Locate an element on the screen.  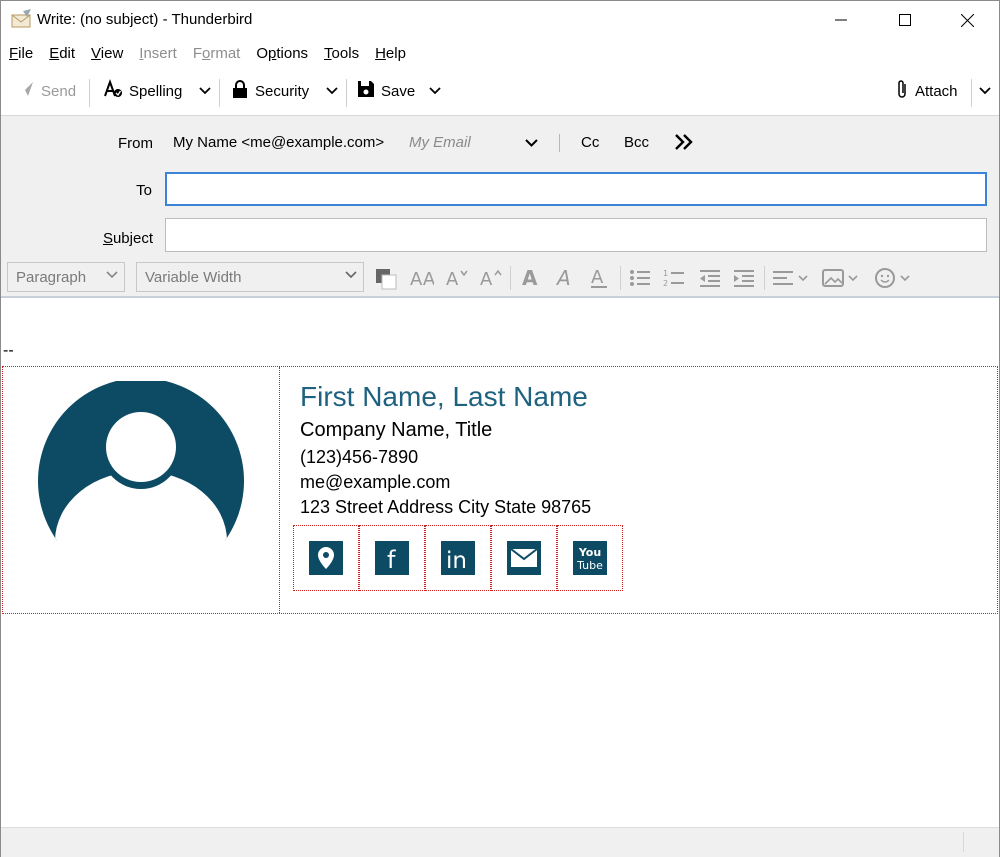
from-identity: My Name <me@example.com> is located at coordinates (278, 142).